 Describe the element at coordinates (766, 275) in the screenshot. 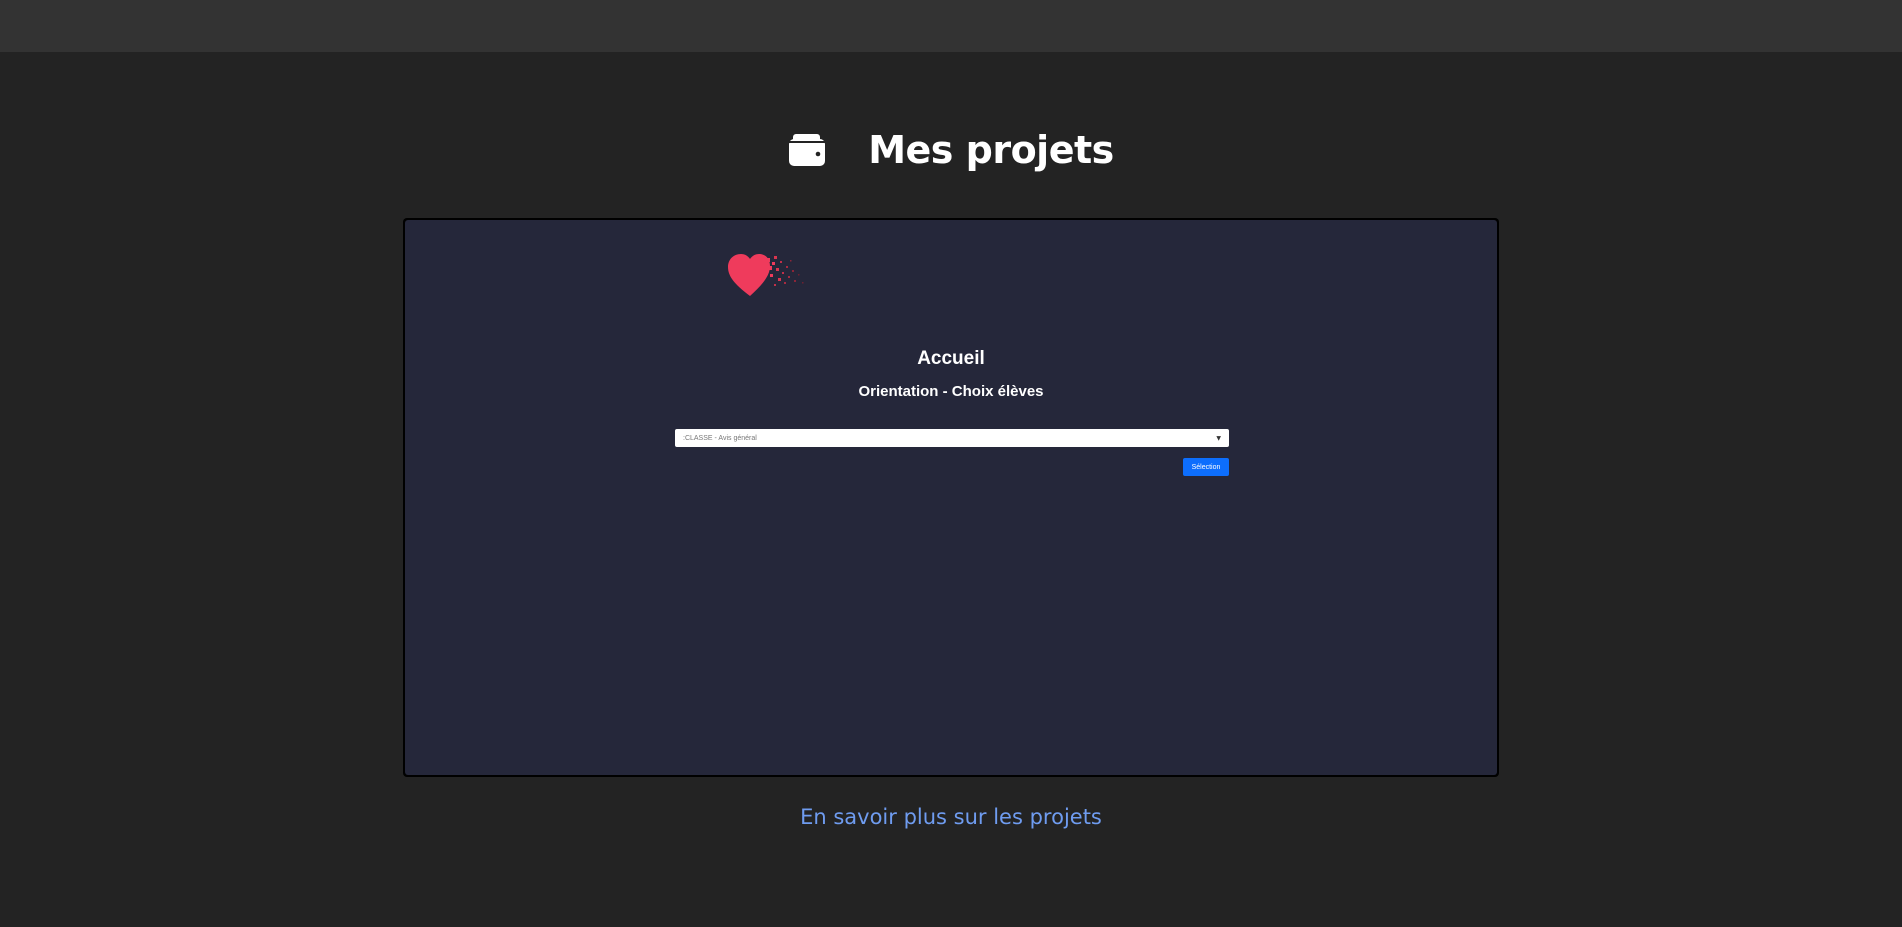

I see `heart-logo` at that location.